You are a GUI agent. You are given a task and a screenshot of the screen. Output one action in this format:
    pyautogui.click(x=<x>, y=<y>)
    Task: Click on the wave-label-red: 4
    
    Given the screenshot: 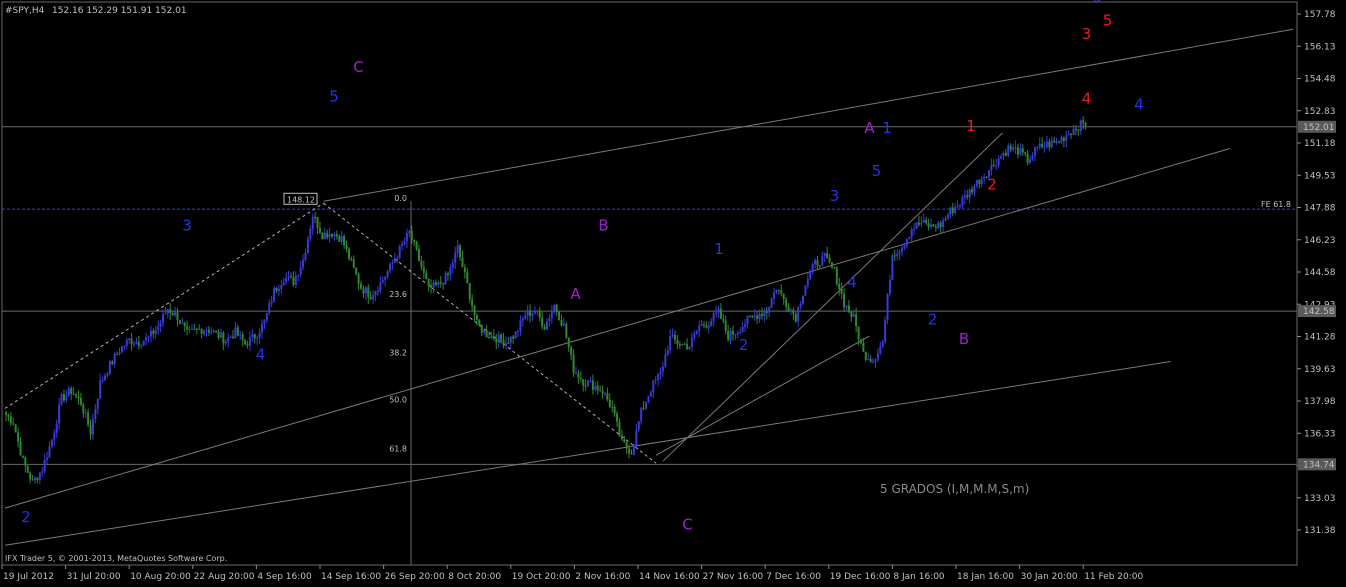 What is the action you would take?
    pyautogui.click(x=1087, y=99)
    